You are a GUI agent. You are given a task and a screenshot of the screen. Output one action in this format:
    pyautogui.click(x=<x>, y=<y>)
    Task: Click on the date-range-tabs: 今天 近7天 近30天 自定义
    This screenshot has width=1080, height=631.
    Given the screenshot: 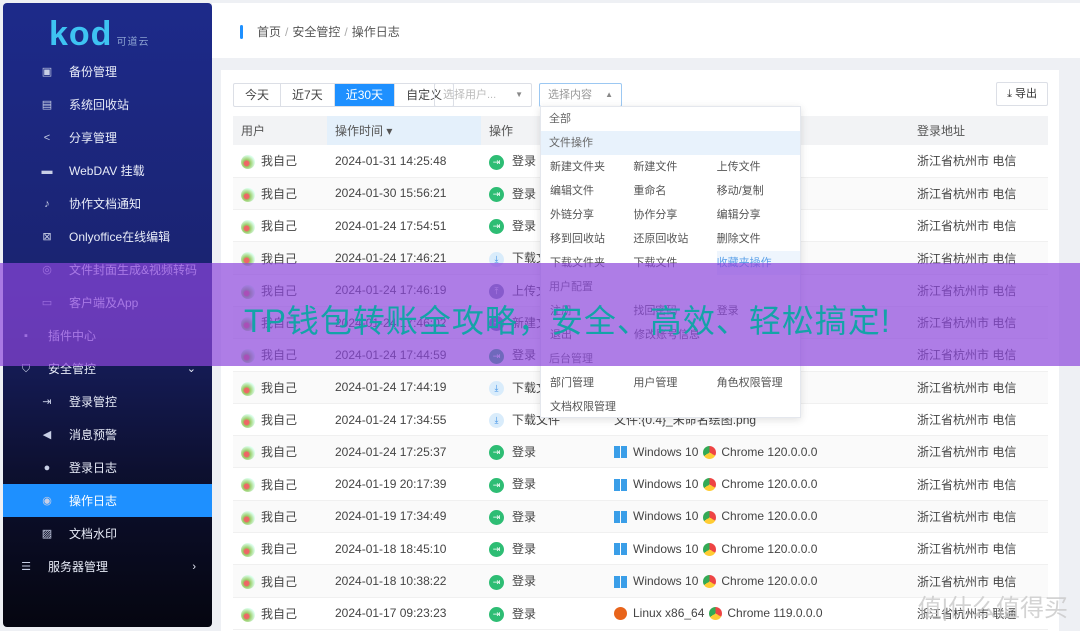 What is the action you would take?
    pyautogui.click(x=344, y=95)
    